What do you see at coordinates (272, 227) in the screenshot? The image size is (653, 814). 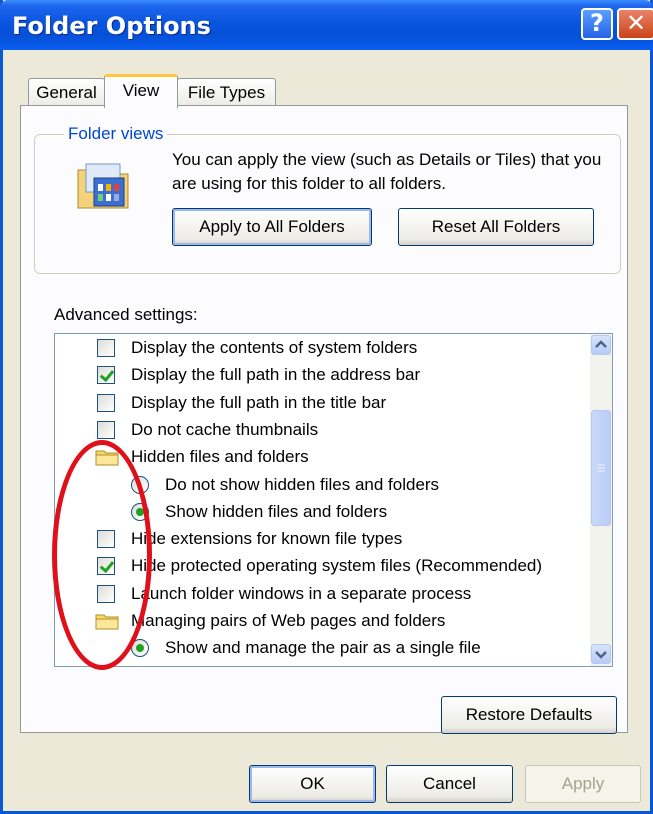 I see `apply-to-all-folders-button: Apply to All Folders` at bounding box center [272, 227].